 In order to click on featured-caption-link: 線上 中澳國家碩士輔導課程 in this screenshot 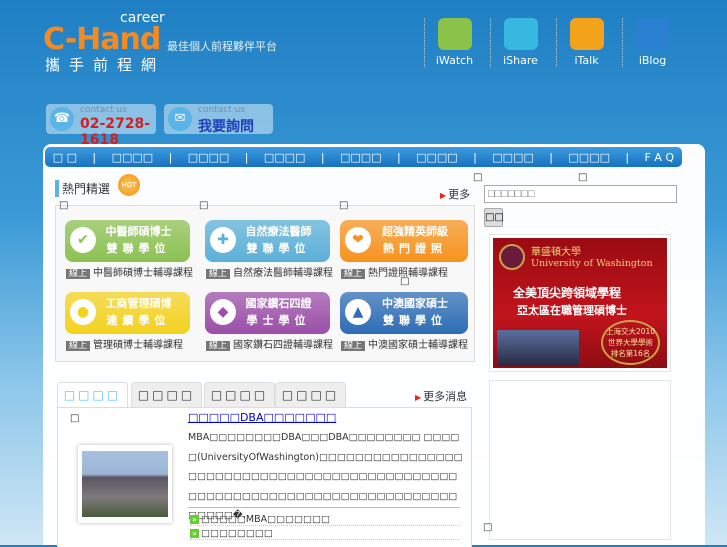, I will do `click(404, 343)`.